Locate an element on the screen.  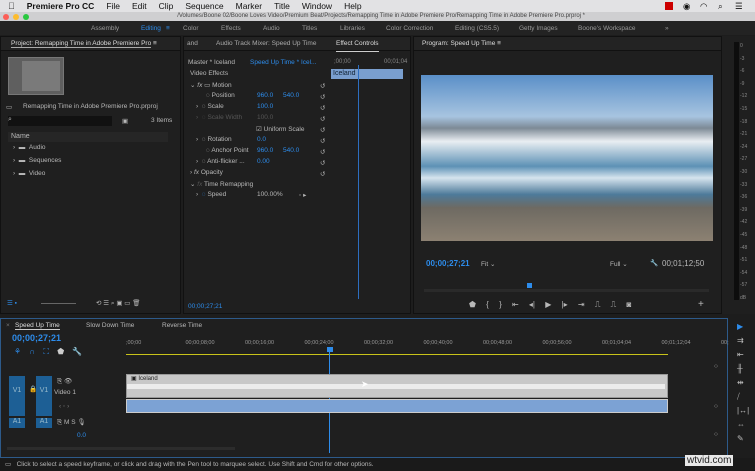
record-icon is located at coordinates (669, 6).